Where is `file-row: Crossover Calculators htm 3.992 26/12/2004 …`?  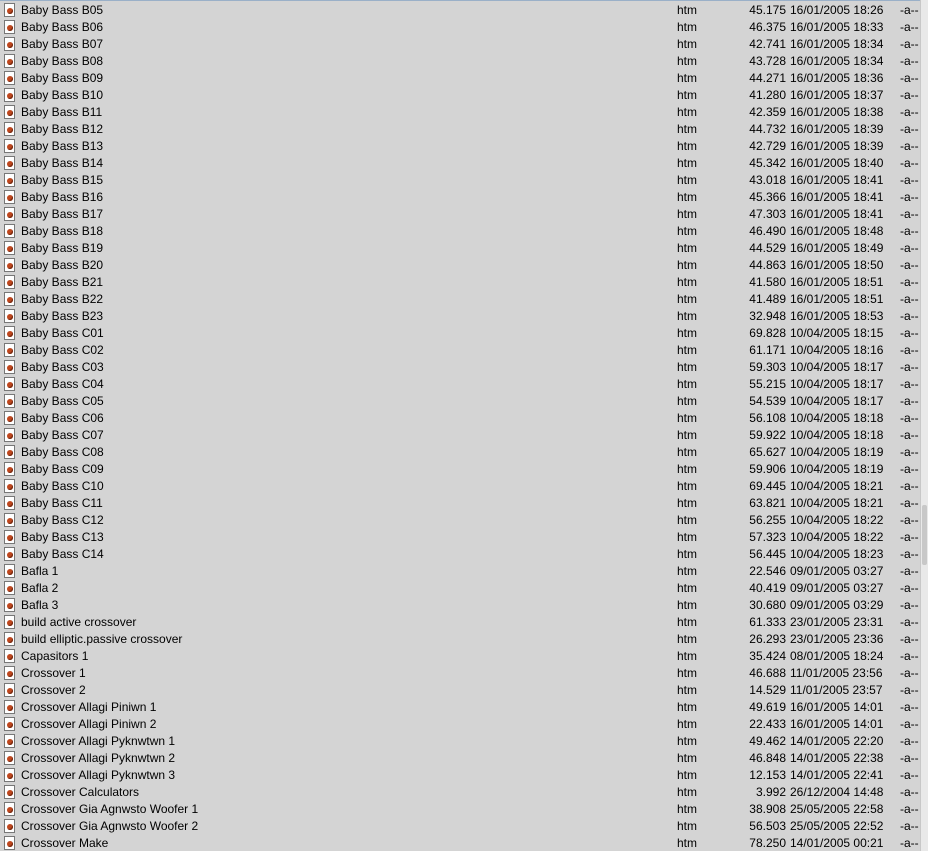 file-row: Crossover Calculators htm 3.992 26/12/2004 … is located at coordinates (460, 792).